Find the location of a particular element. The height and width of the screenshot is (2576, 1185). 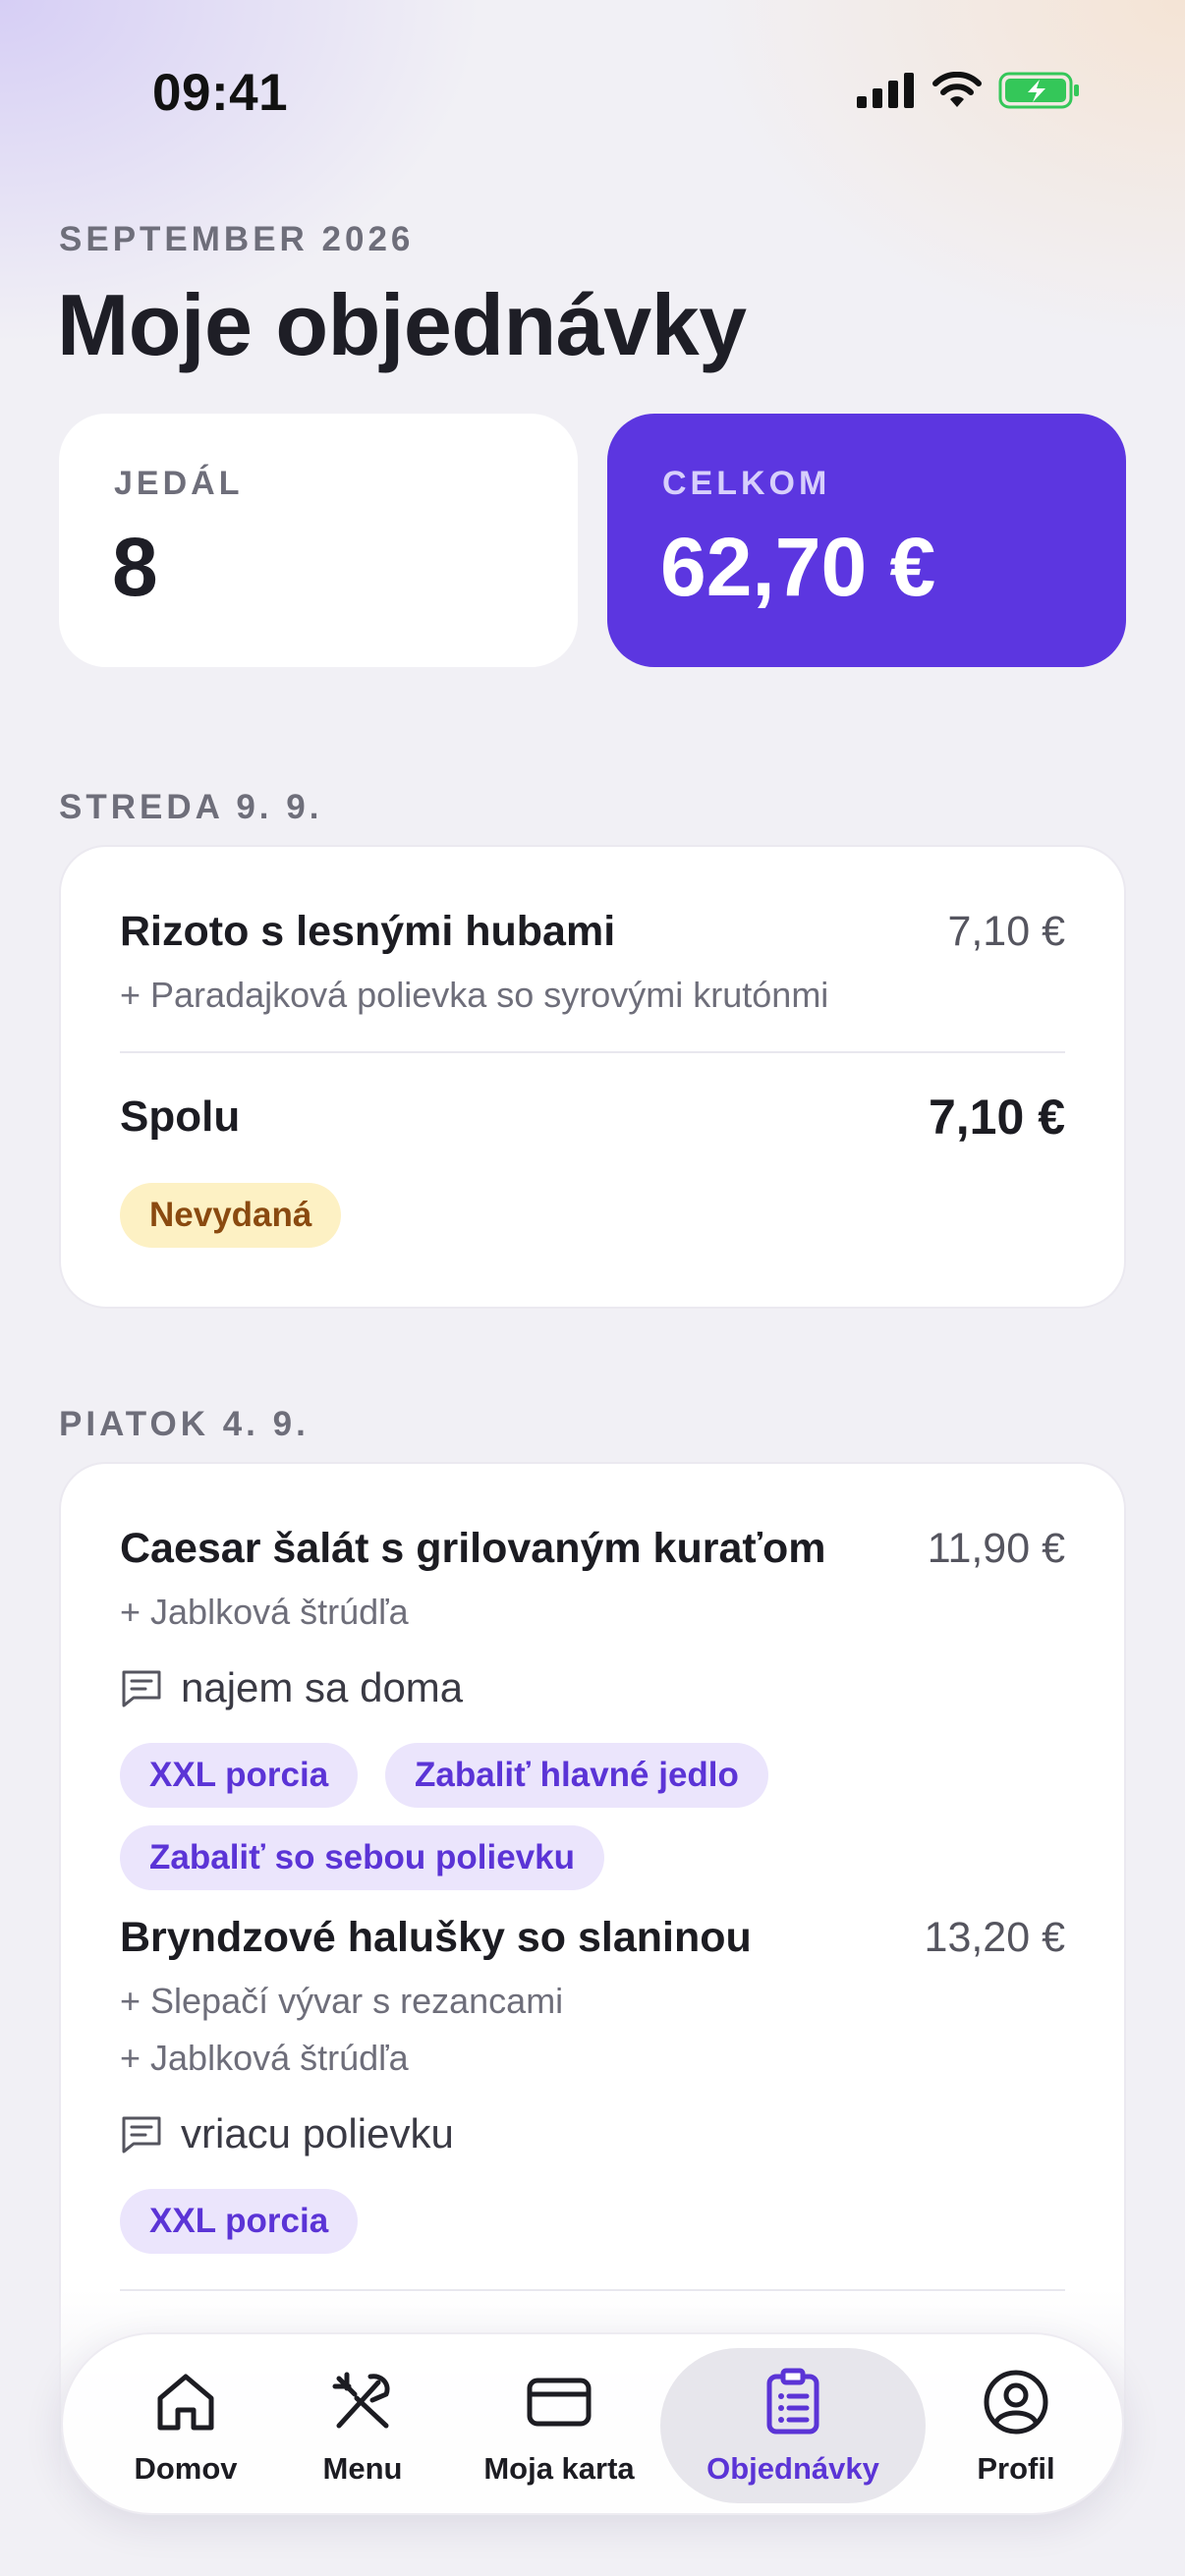

home-icon is located at coordinates (185, 2402).